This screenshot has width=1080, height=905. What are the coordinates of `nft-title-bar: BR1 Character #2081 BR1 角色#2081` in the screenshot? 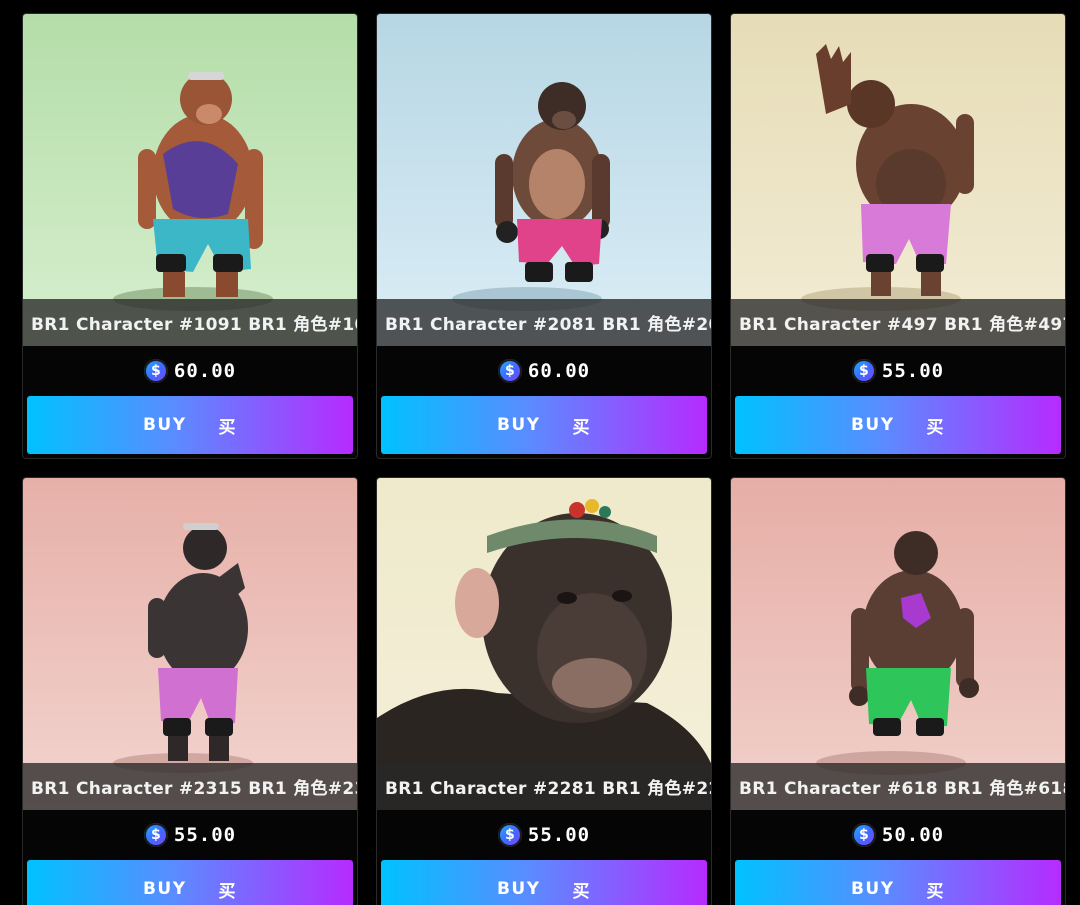 It's located at (544, 322).